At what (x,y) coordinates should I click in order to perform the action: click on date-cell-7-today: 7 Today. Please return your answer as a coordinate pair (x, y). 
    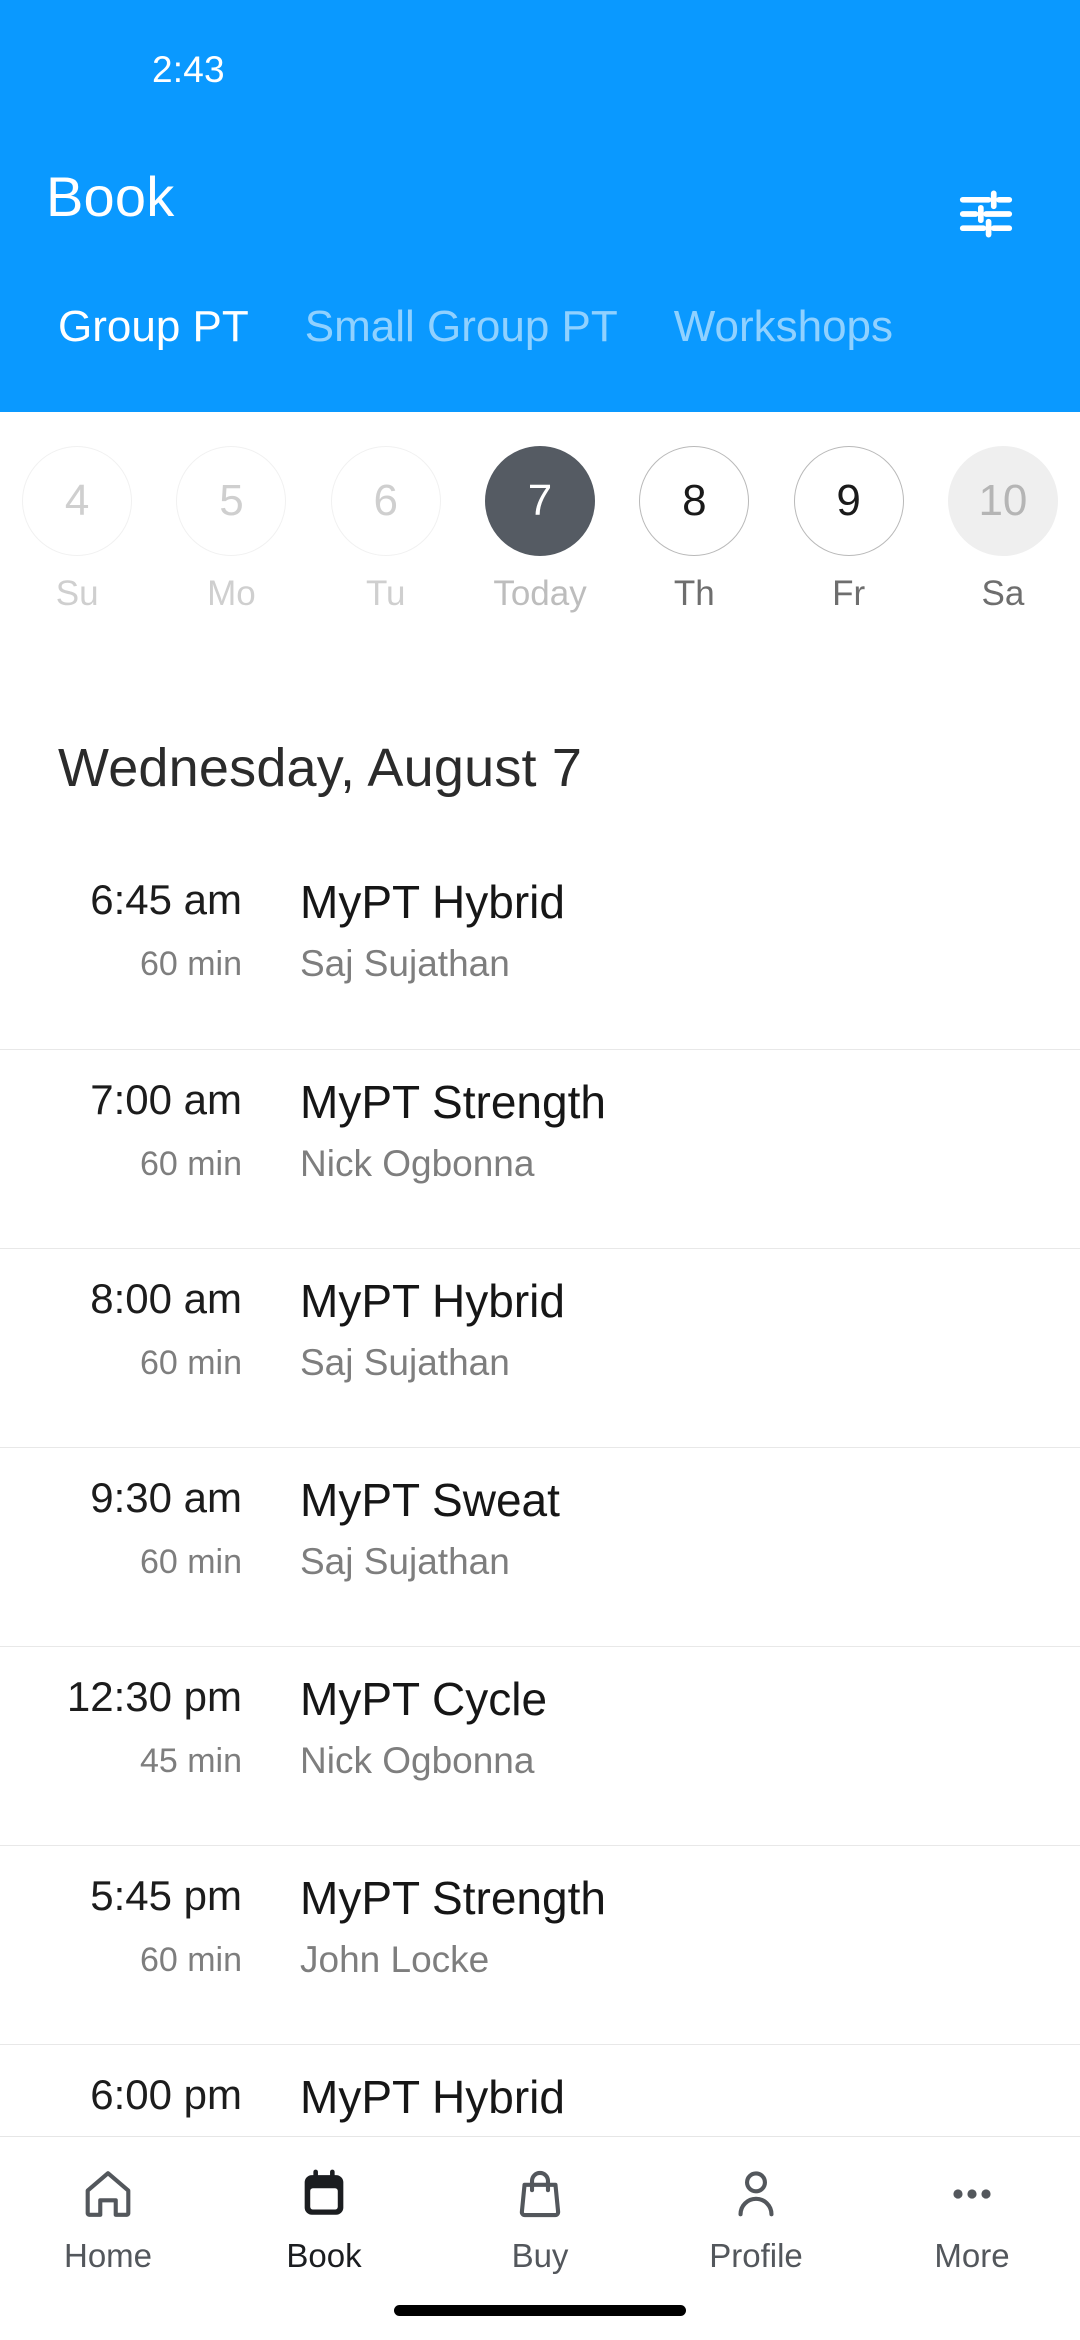
    Looking at the image, I should click on (540, 530).